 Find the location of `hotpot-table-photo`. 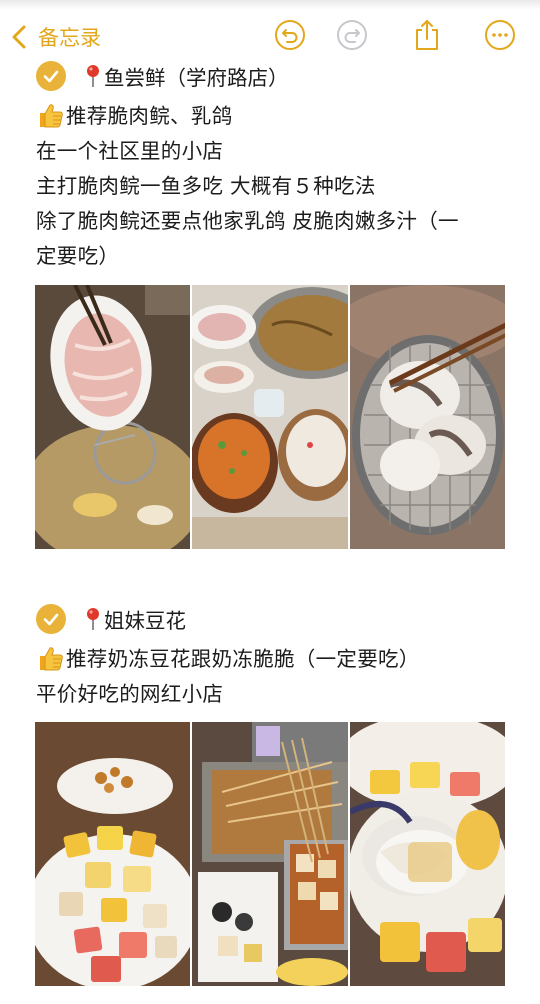

hotpot-table-photo is located at coordinates (270, 417).